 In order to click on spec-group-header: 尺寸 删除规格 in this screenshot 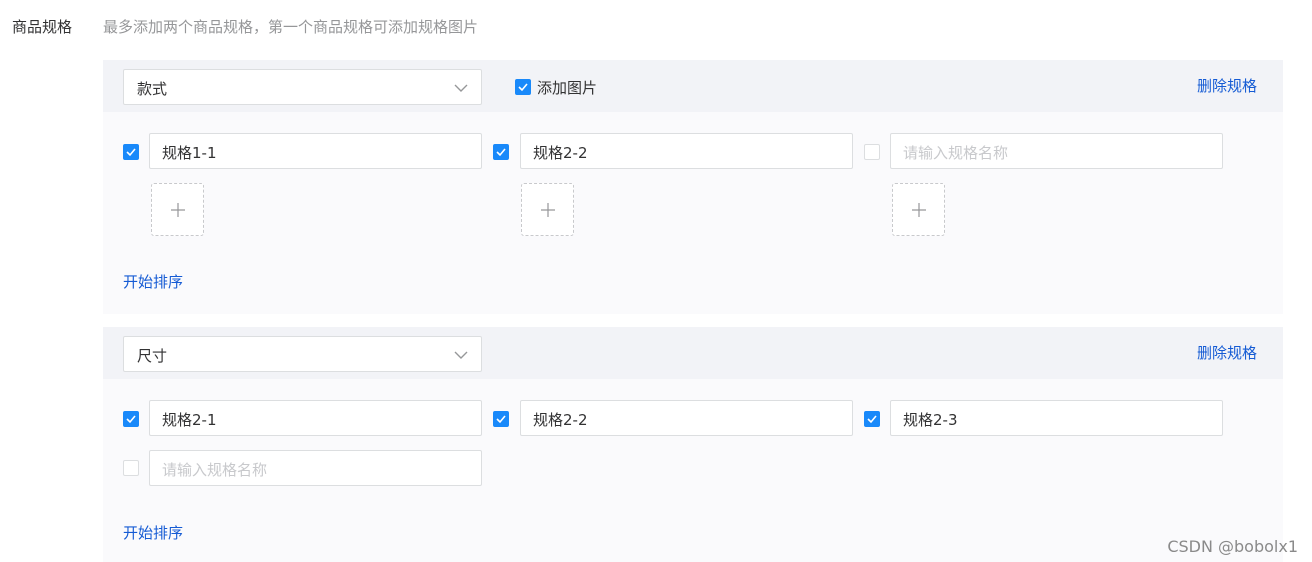, I will do `click(693, 353)`.